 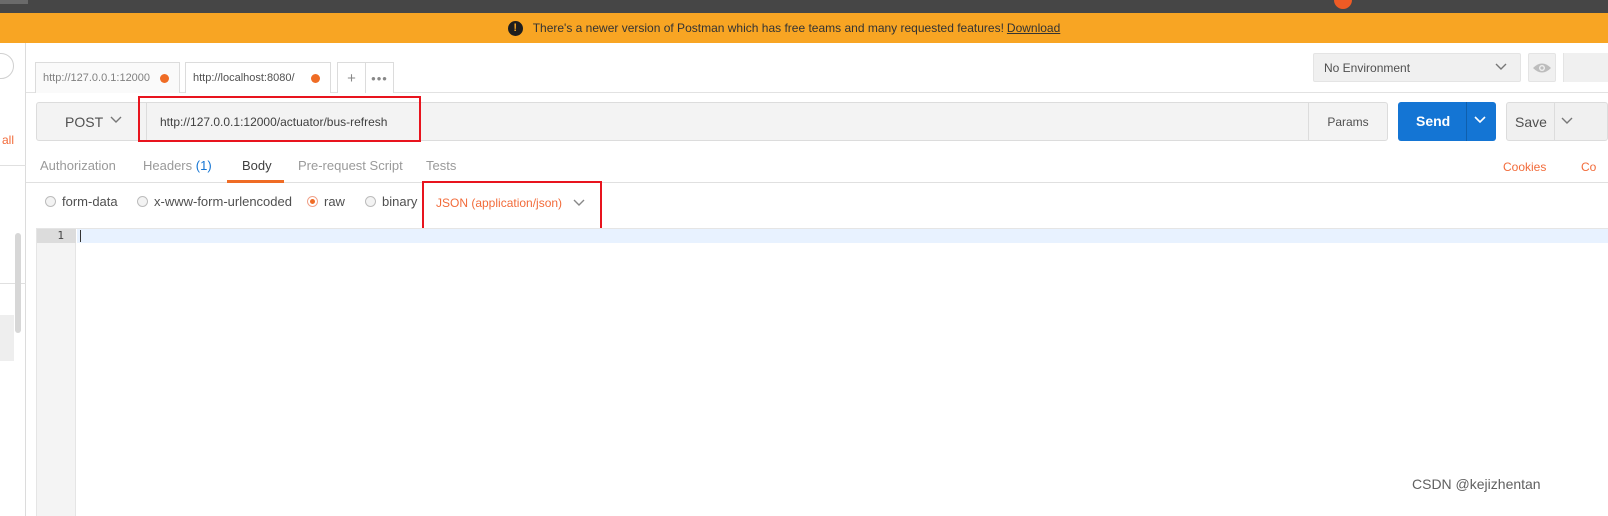 What do you see at coordinates (78, 165) in the screenshot?
I see `tab-authorization: Authorization` at bounding box center [78, 165].